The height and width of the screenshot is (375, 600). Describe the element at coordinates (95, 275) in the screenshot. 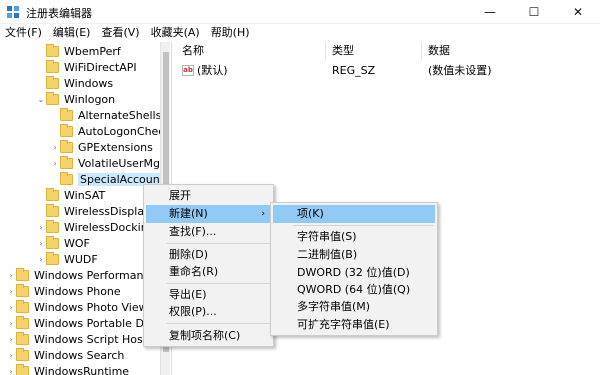

I see `tree-item-label: Windows Performance` at that location.